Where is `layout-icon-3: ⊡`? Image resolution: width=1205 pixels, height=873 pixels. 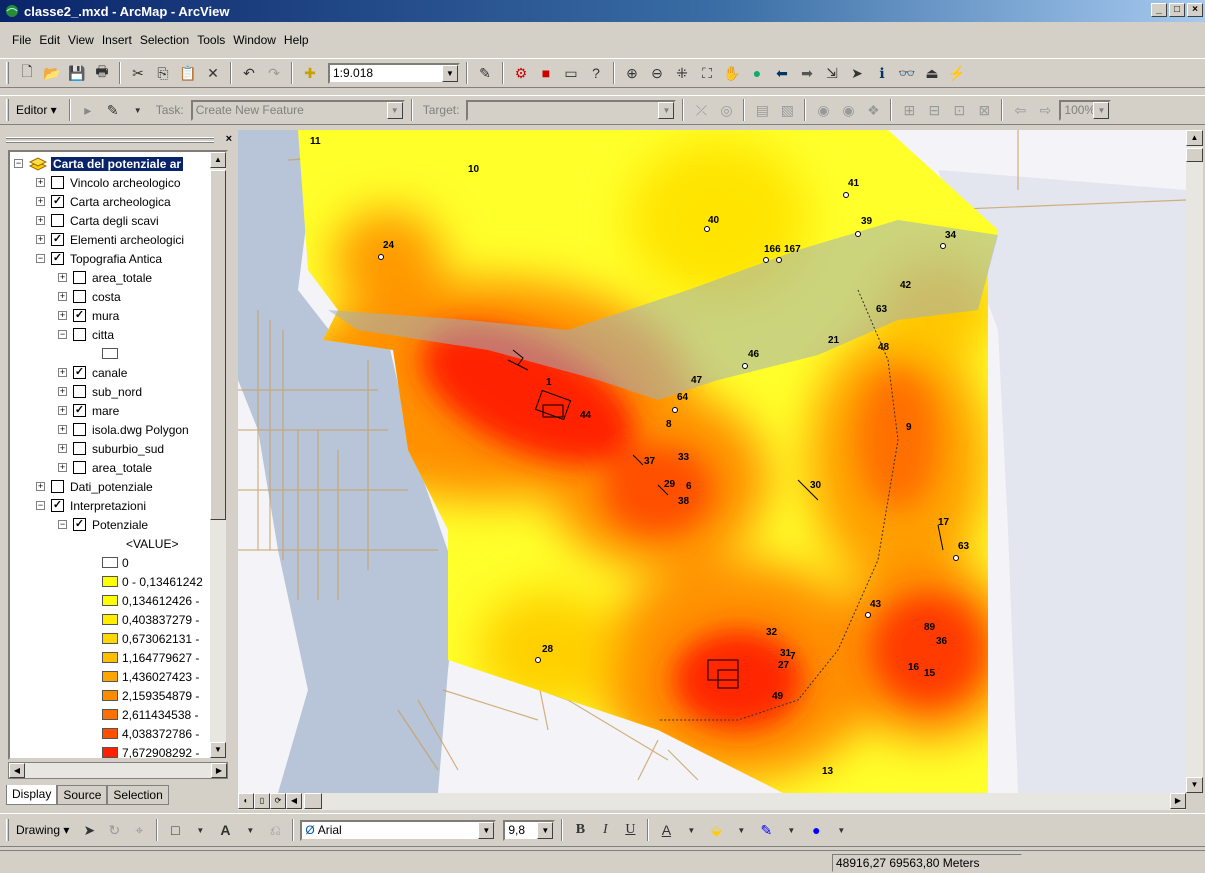
layout-icon-3: ⊡ is located at coordinates (959, 110).